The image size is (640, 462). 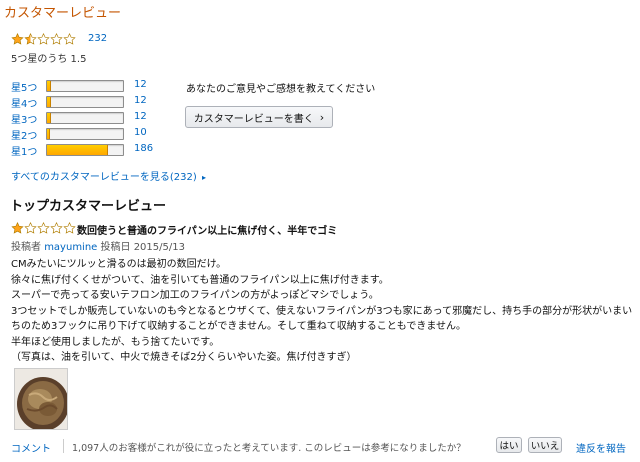 What do you see at coordinates (545, 445) in the screenshot?
I see `helpful-no-button: いいえ` at bounding box center [545, 445].